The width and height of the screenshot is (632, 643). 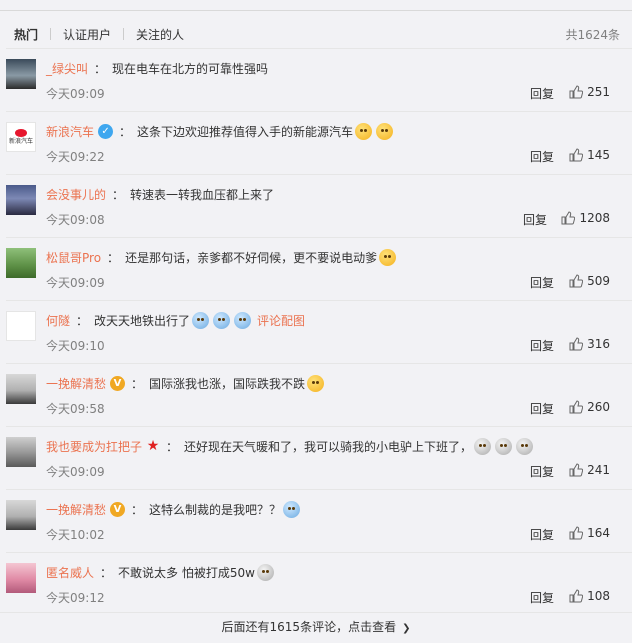 I want to click on avatar-logo-text: 新浪汽车, so click(x=20, y=141).